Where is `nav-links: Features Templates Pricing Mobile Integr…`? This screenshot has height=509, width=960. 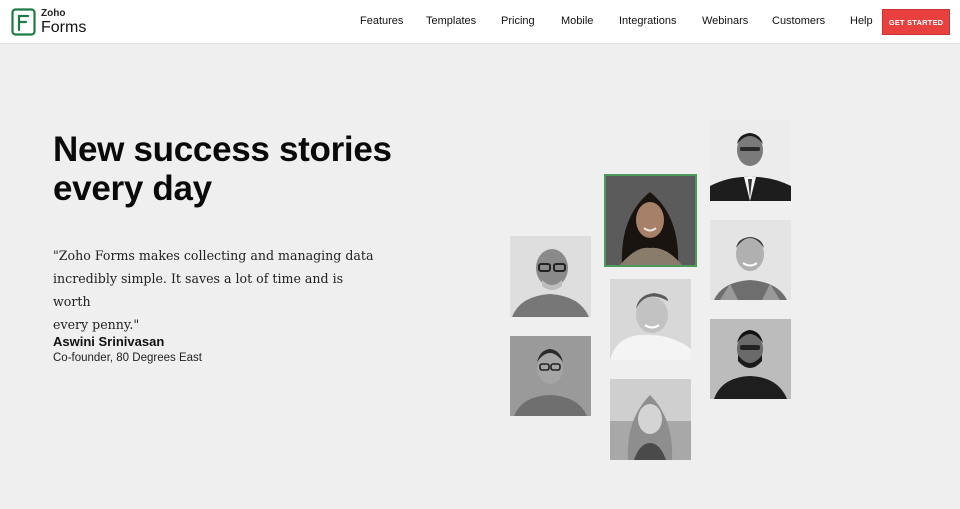 nav-links: Features Templates Pricing Mobile Integr… is located at coordinates (480, 22).